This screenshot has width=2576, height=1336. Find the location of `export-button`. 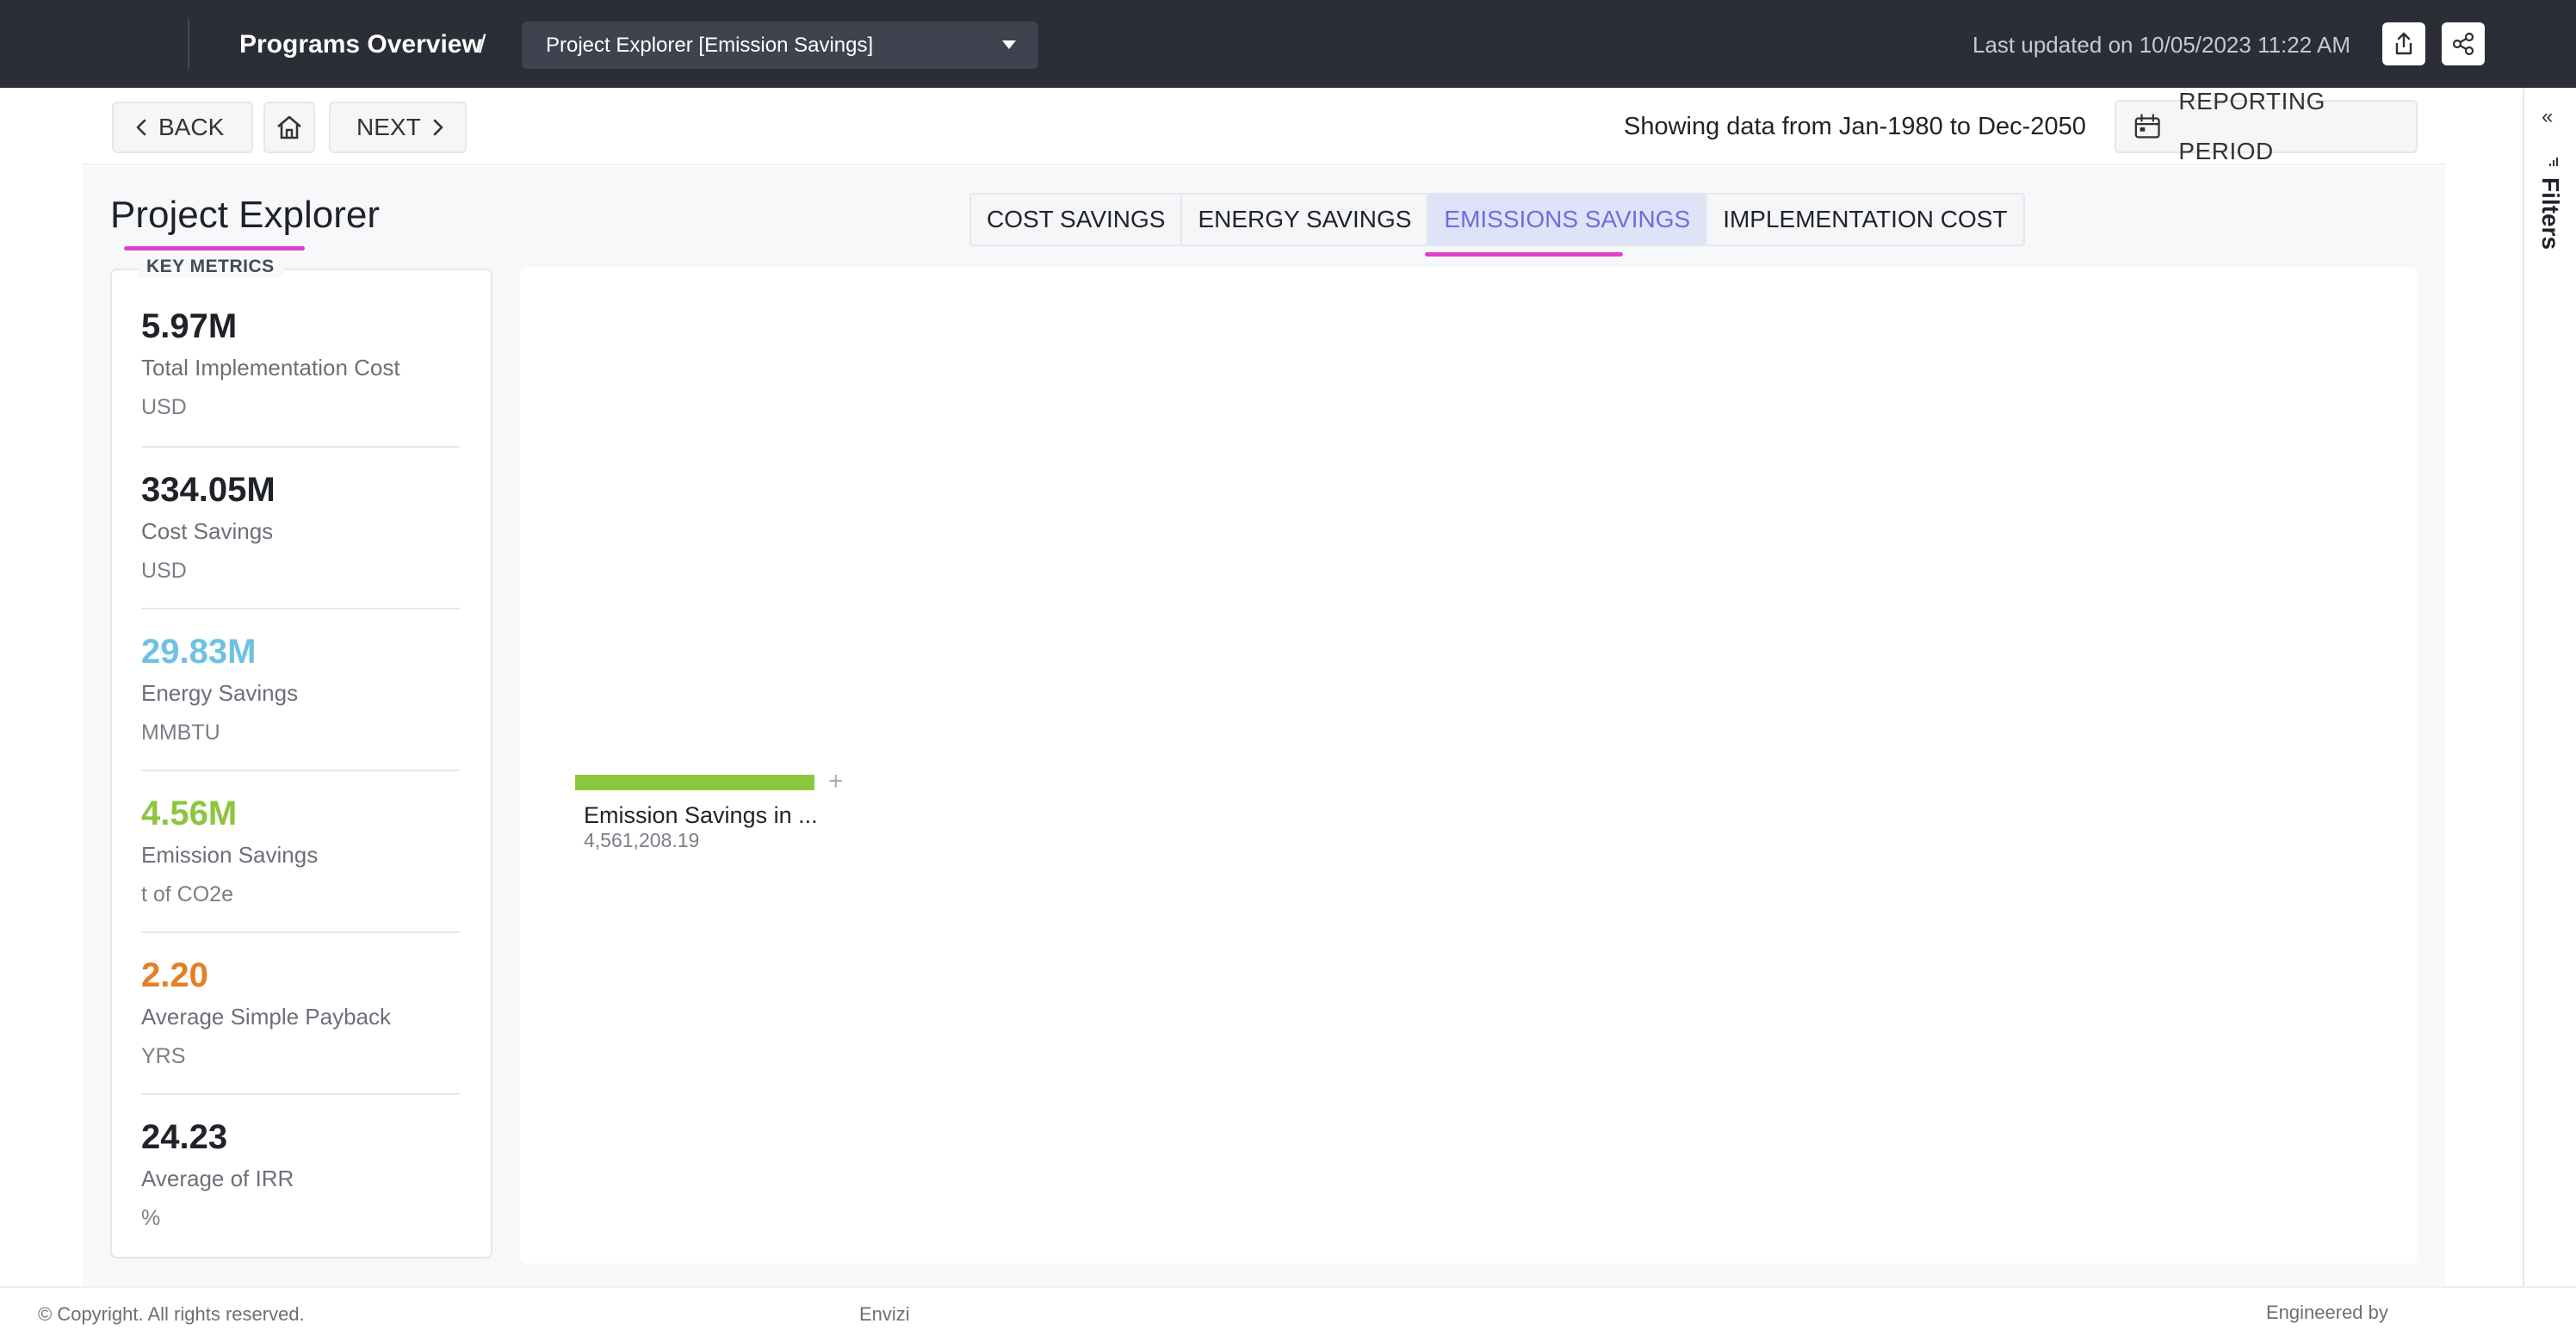

export-button is located at coordinates (2403, 44).